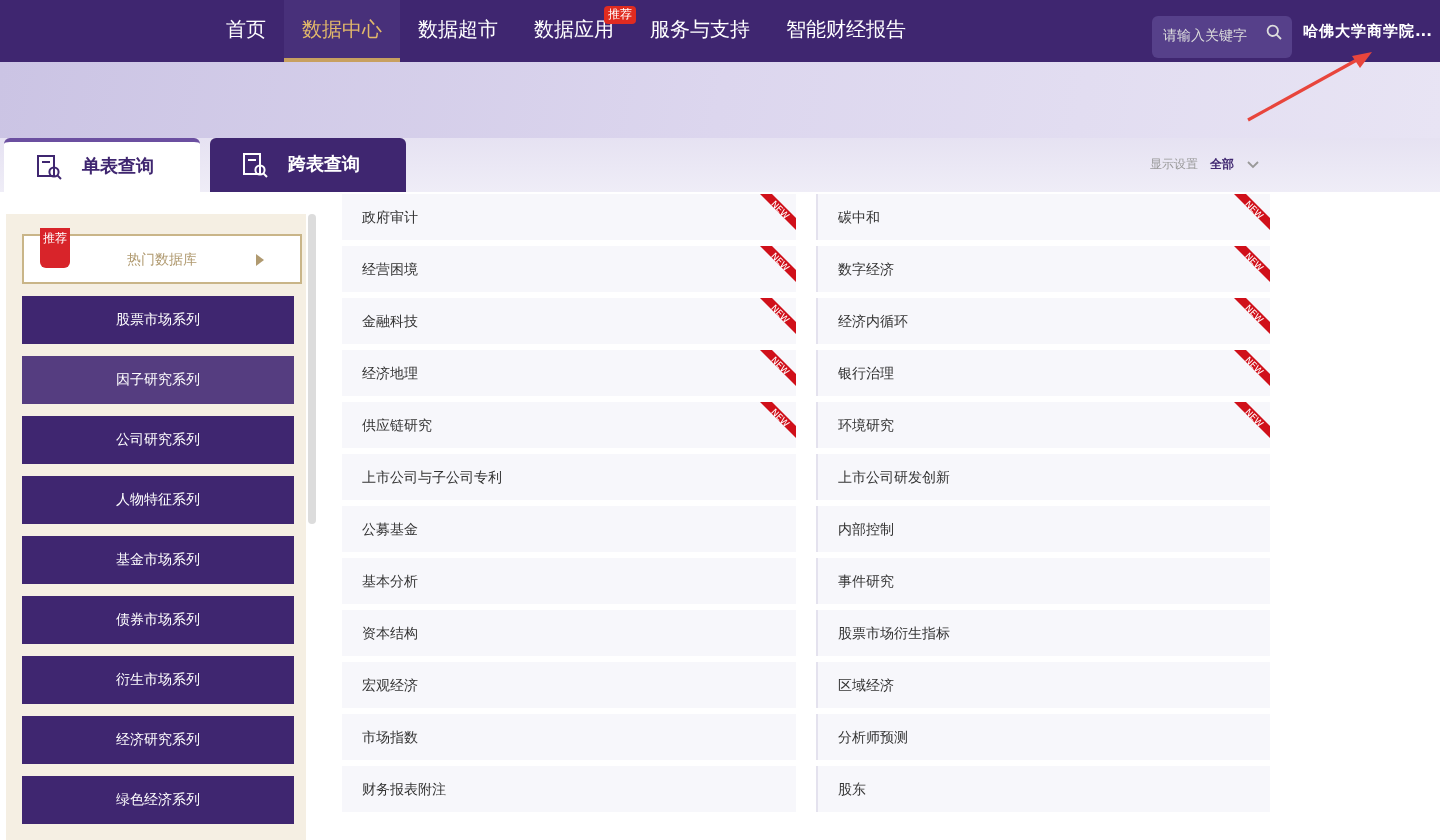 The width and height of the screenshot is (1440, 840). I want to click on nav-item: 服务与支持, so click(700, 31).